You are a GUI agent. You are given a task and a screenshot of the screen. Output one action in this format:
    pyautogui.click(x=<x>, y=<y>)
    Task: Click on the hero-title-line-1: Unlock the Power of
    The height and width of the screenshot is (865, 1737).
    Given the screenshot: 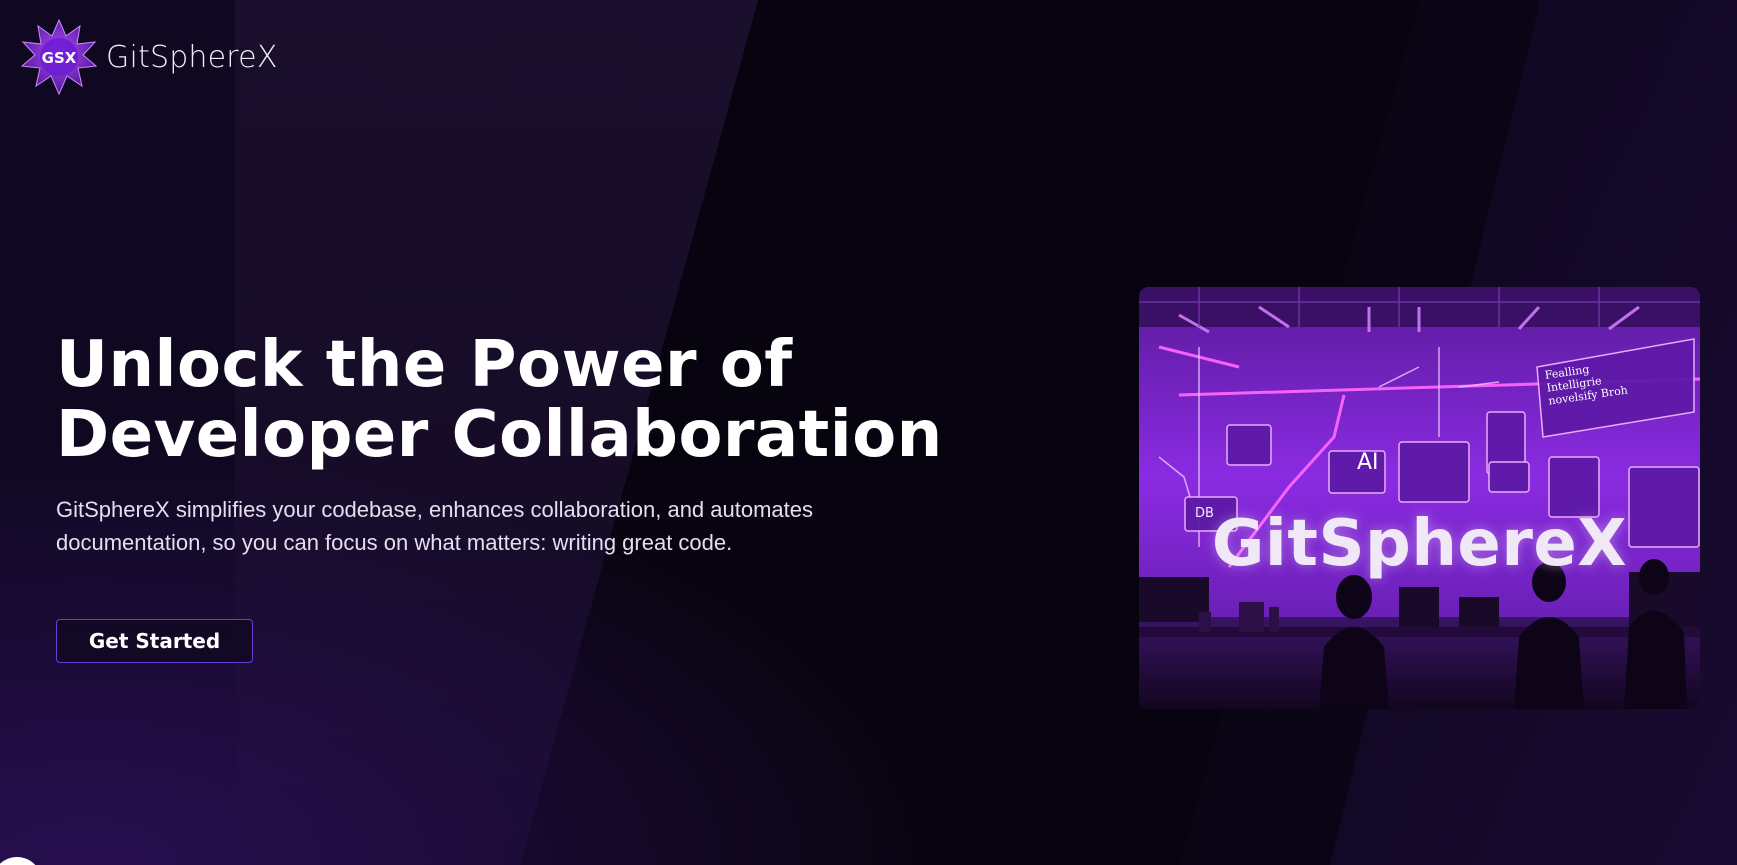 What is the action you would take?
    pyautogui.click(x=424, y=365)
    